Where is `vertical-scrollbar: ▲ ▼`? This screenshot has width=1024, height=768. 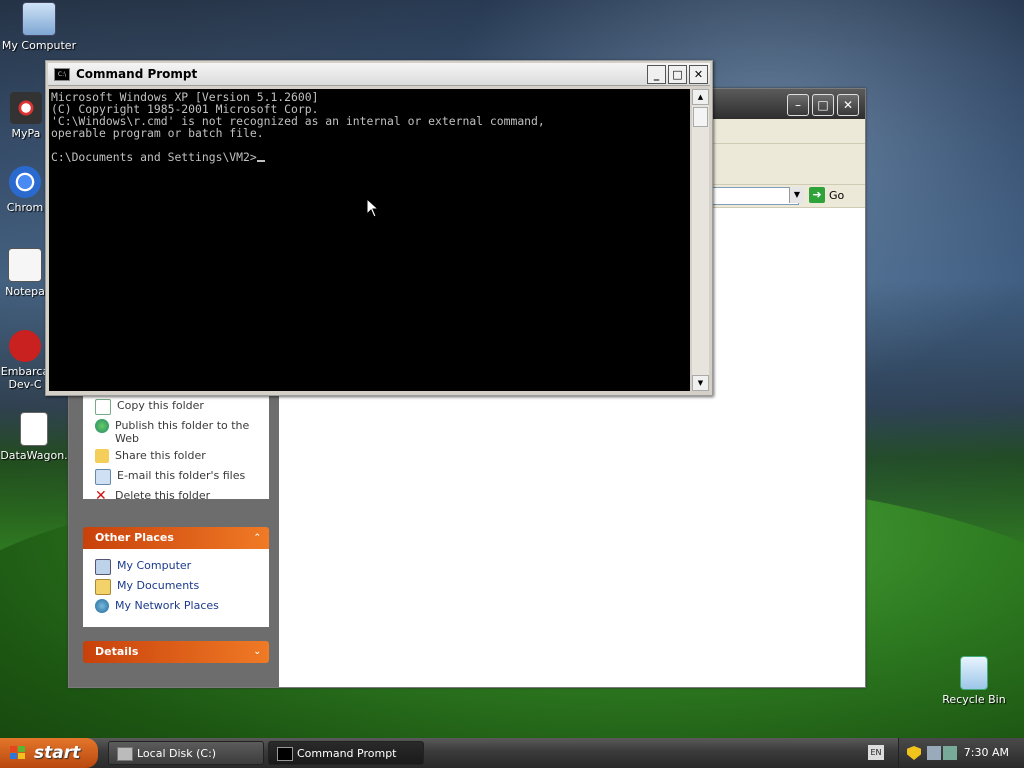 vertical-scrollbar: ▲ ▼ is located at coordinates (700, 240).